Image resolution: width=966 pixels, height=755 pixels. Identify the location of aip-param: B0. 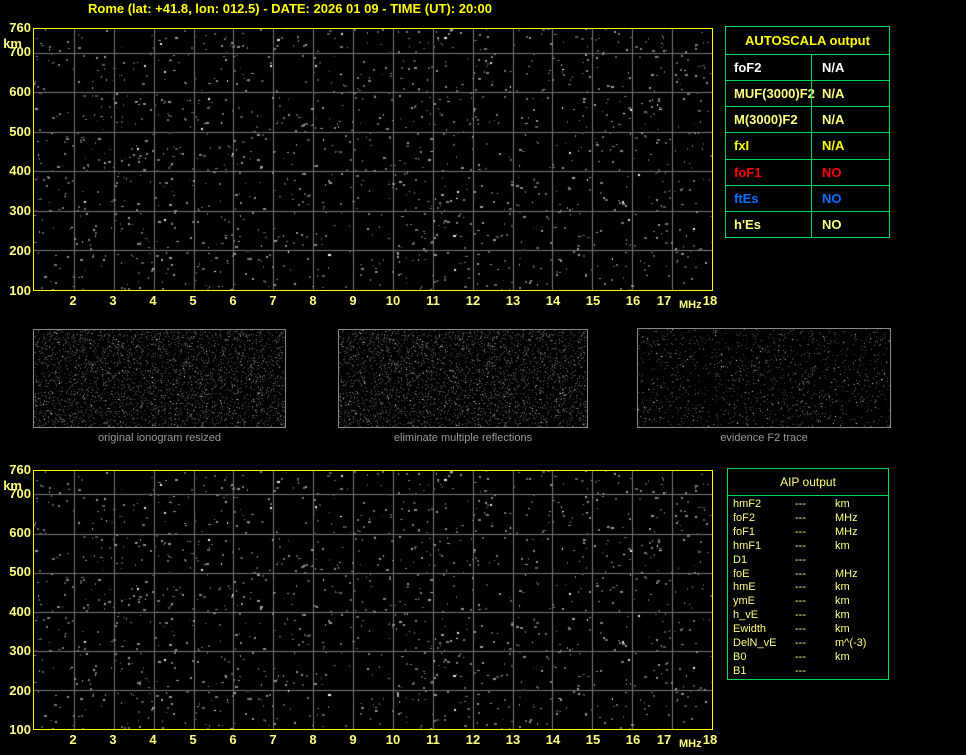
(740, 657).